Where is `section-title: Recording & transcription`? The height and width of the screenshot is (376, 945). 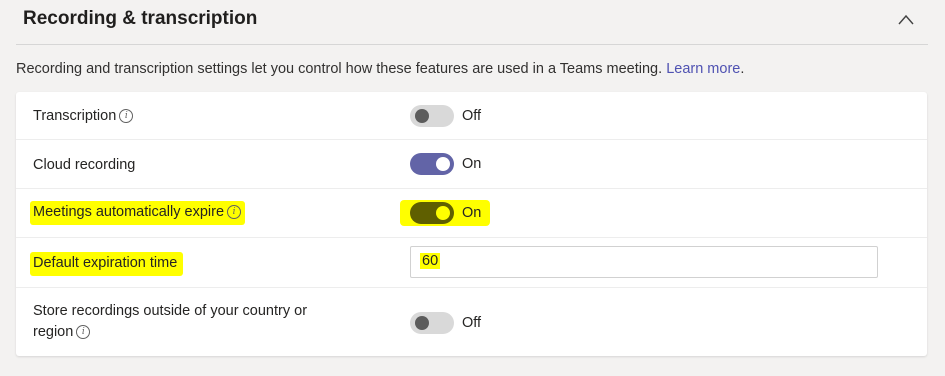 section-title: Recording & transcription is located at coordinates (140, 18).